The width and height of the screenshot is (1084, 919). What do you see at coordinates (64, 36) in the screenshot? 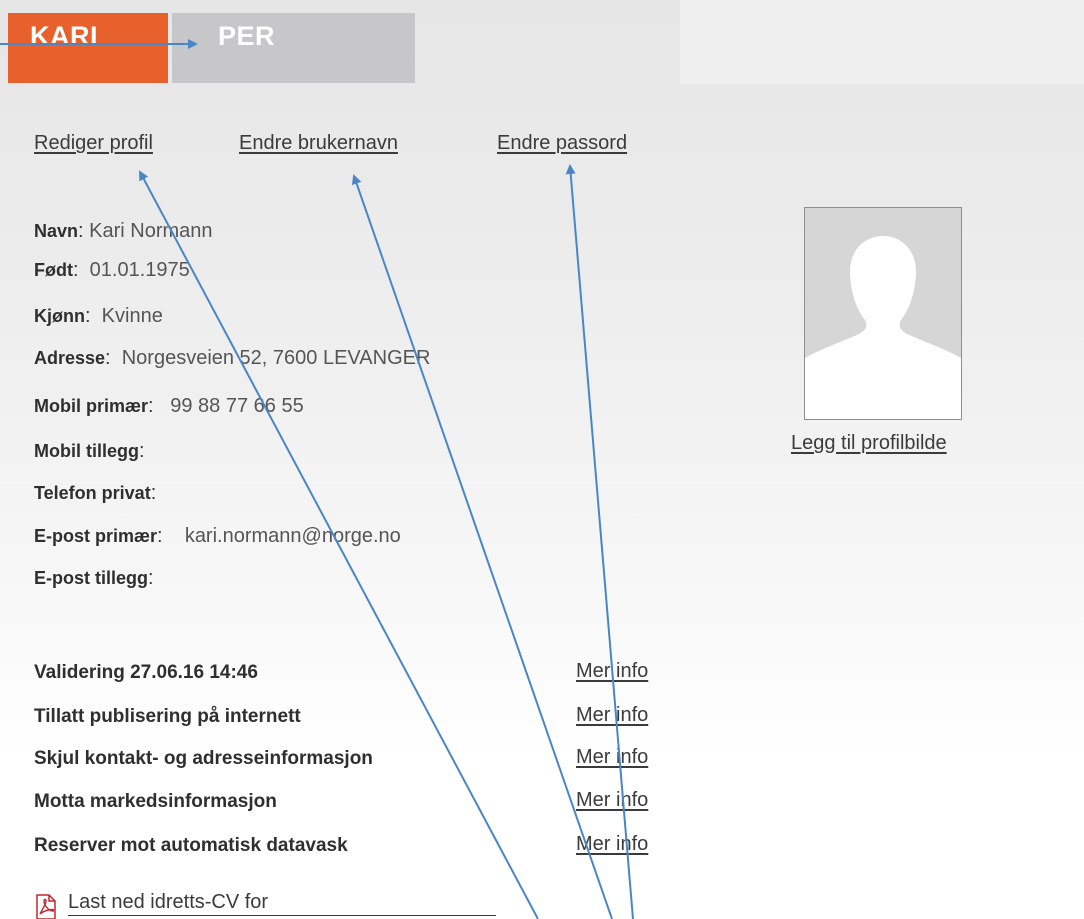
I see `tab-kari-label: KARI` at bounding box center [64, 36].